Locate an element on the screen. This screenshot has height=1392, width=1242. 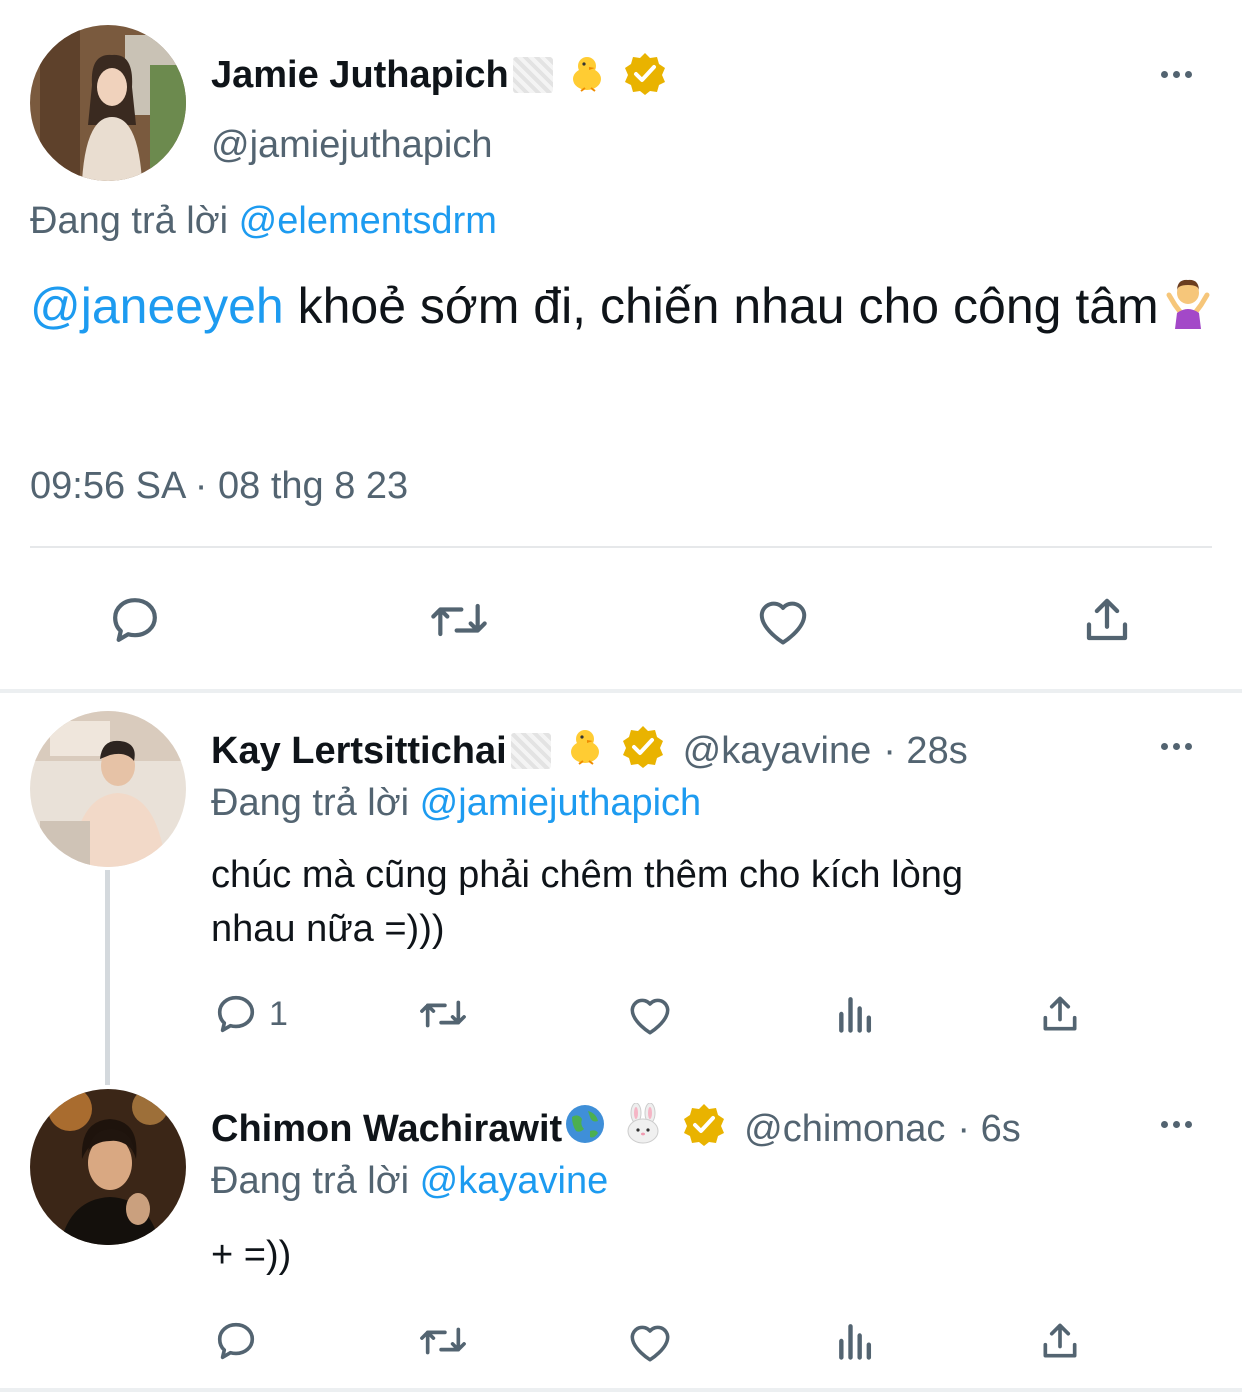
tweet-body: khoẻ sớm đi, chiến nhau cho công tâm is located at coordinates (721, 306).